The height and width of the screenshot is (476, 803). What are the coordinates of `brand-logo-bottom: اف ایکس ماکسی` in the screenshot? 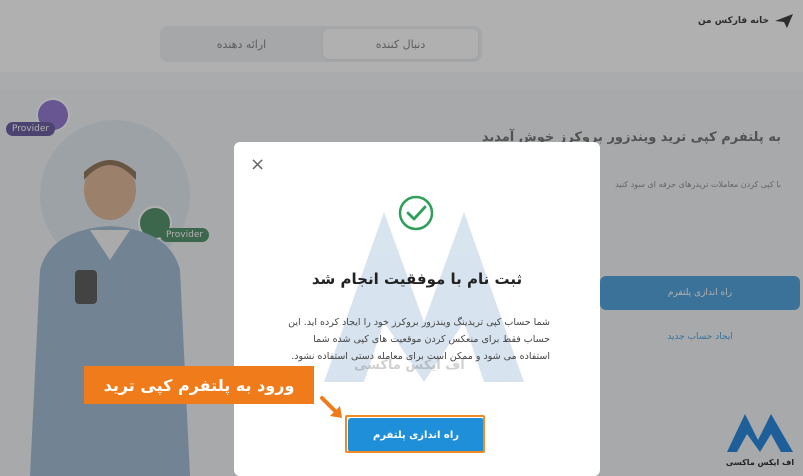 It's located at (760, 437).